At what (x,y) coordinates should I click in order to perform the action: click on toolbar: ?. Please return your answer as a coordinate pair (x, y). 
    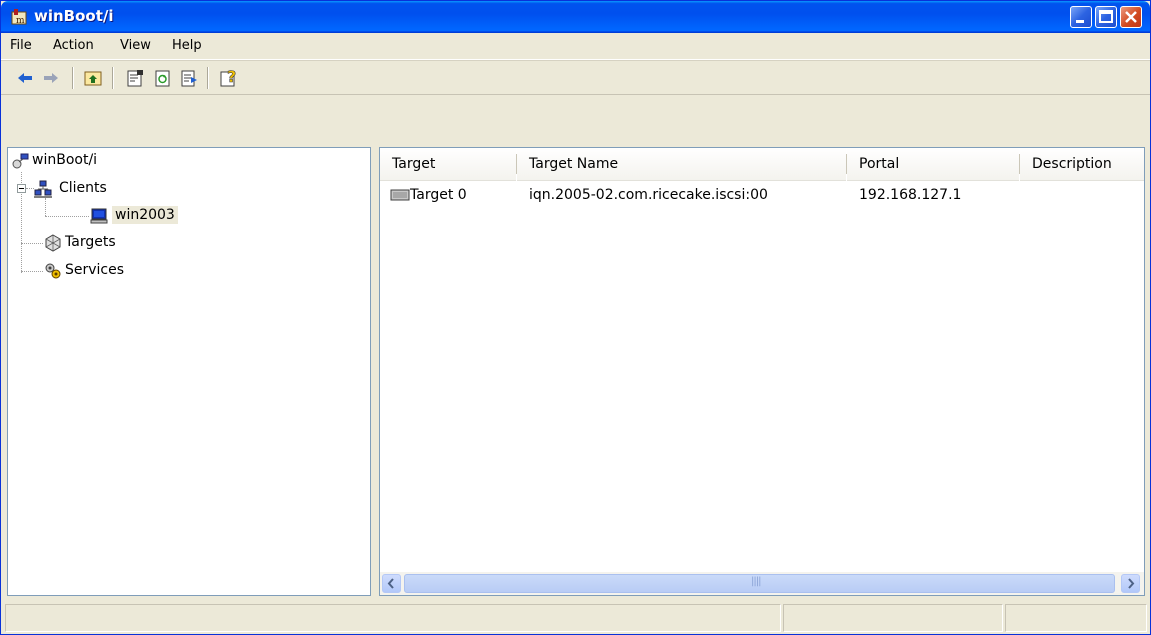
    Looking at the image, I should click on (575, 77).